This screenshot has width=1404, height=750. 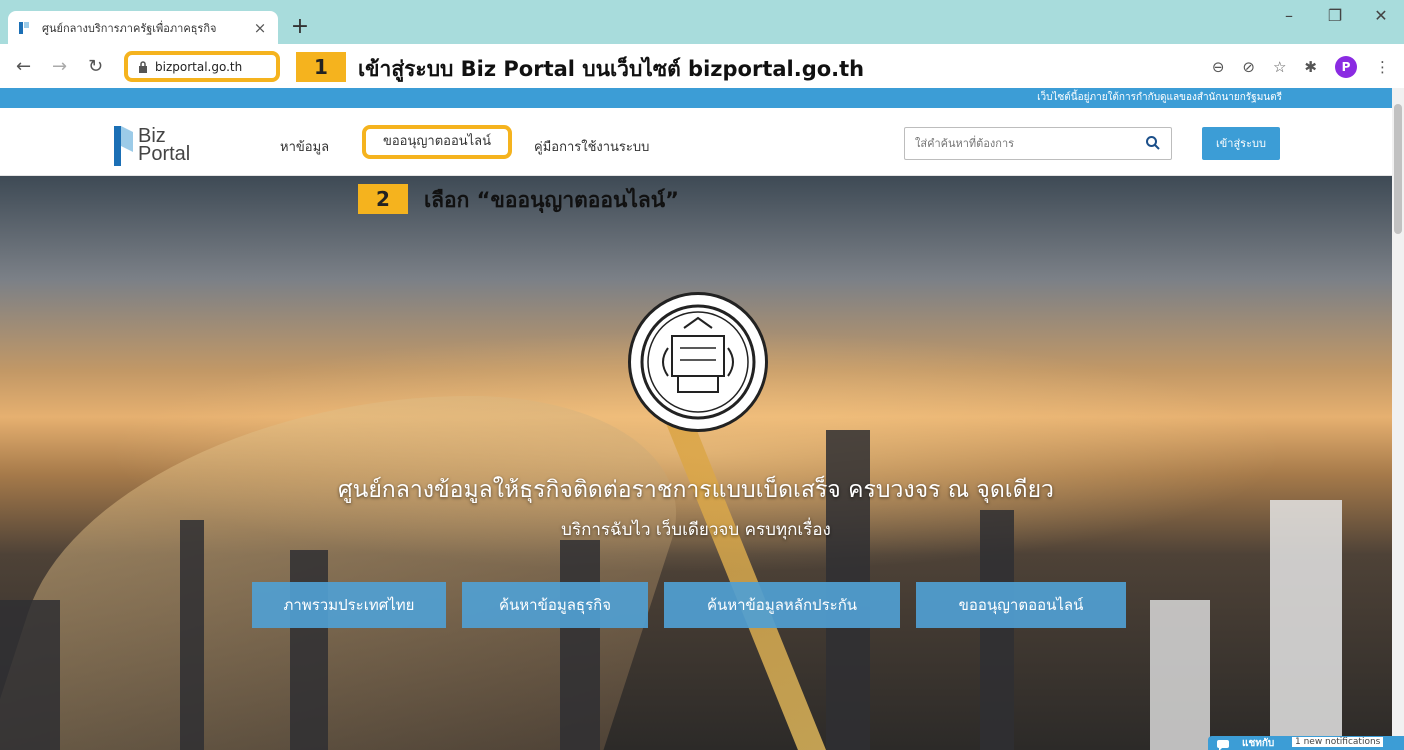 I want to click on menu-find-info: หาข้อมูล, so click(x=304, y=146).